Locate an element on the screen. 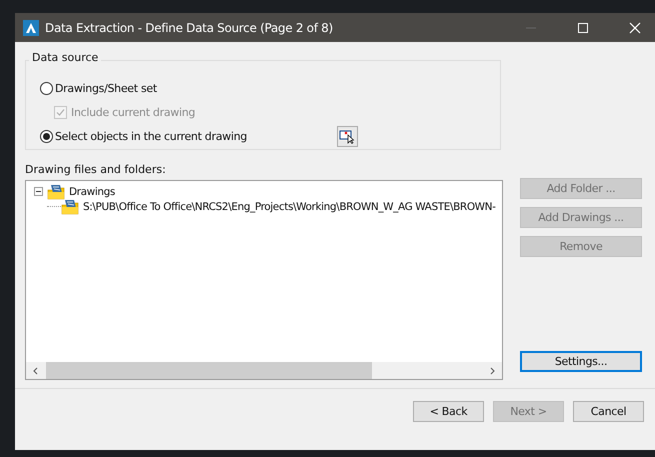 This screenshot has width=655, height=457. group-label: Data source is located at coordinates (65, 57).